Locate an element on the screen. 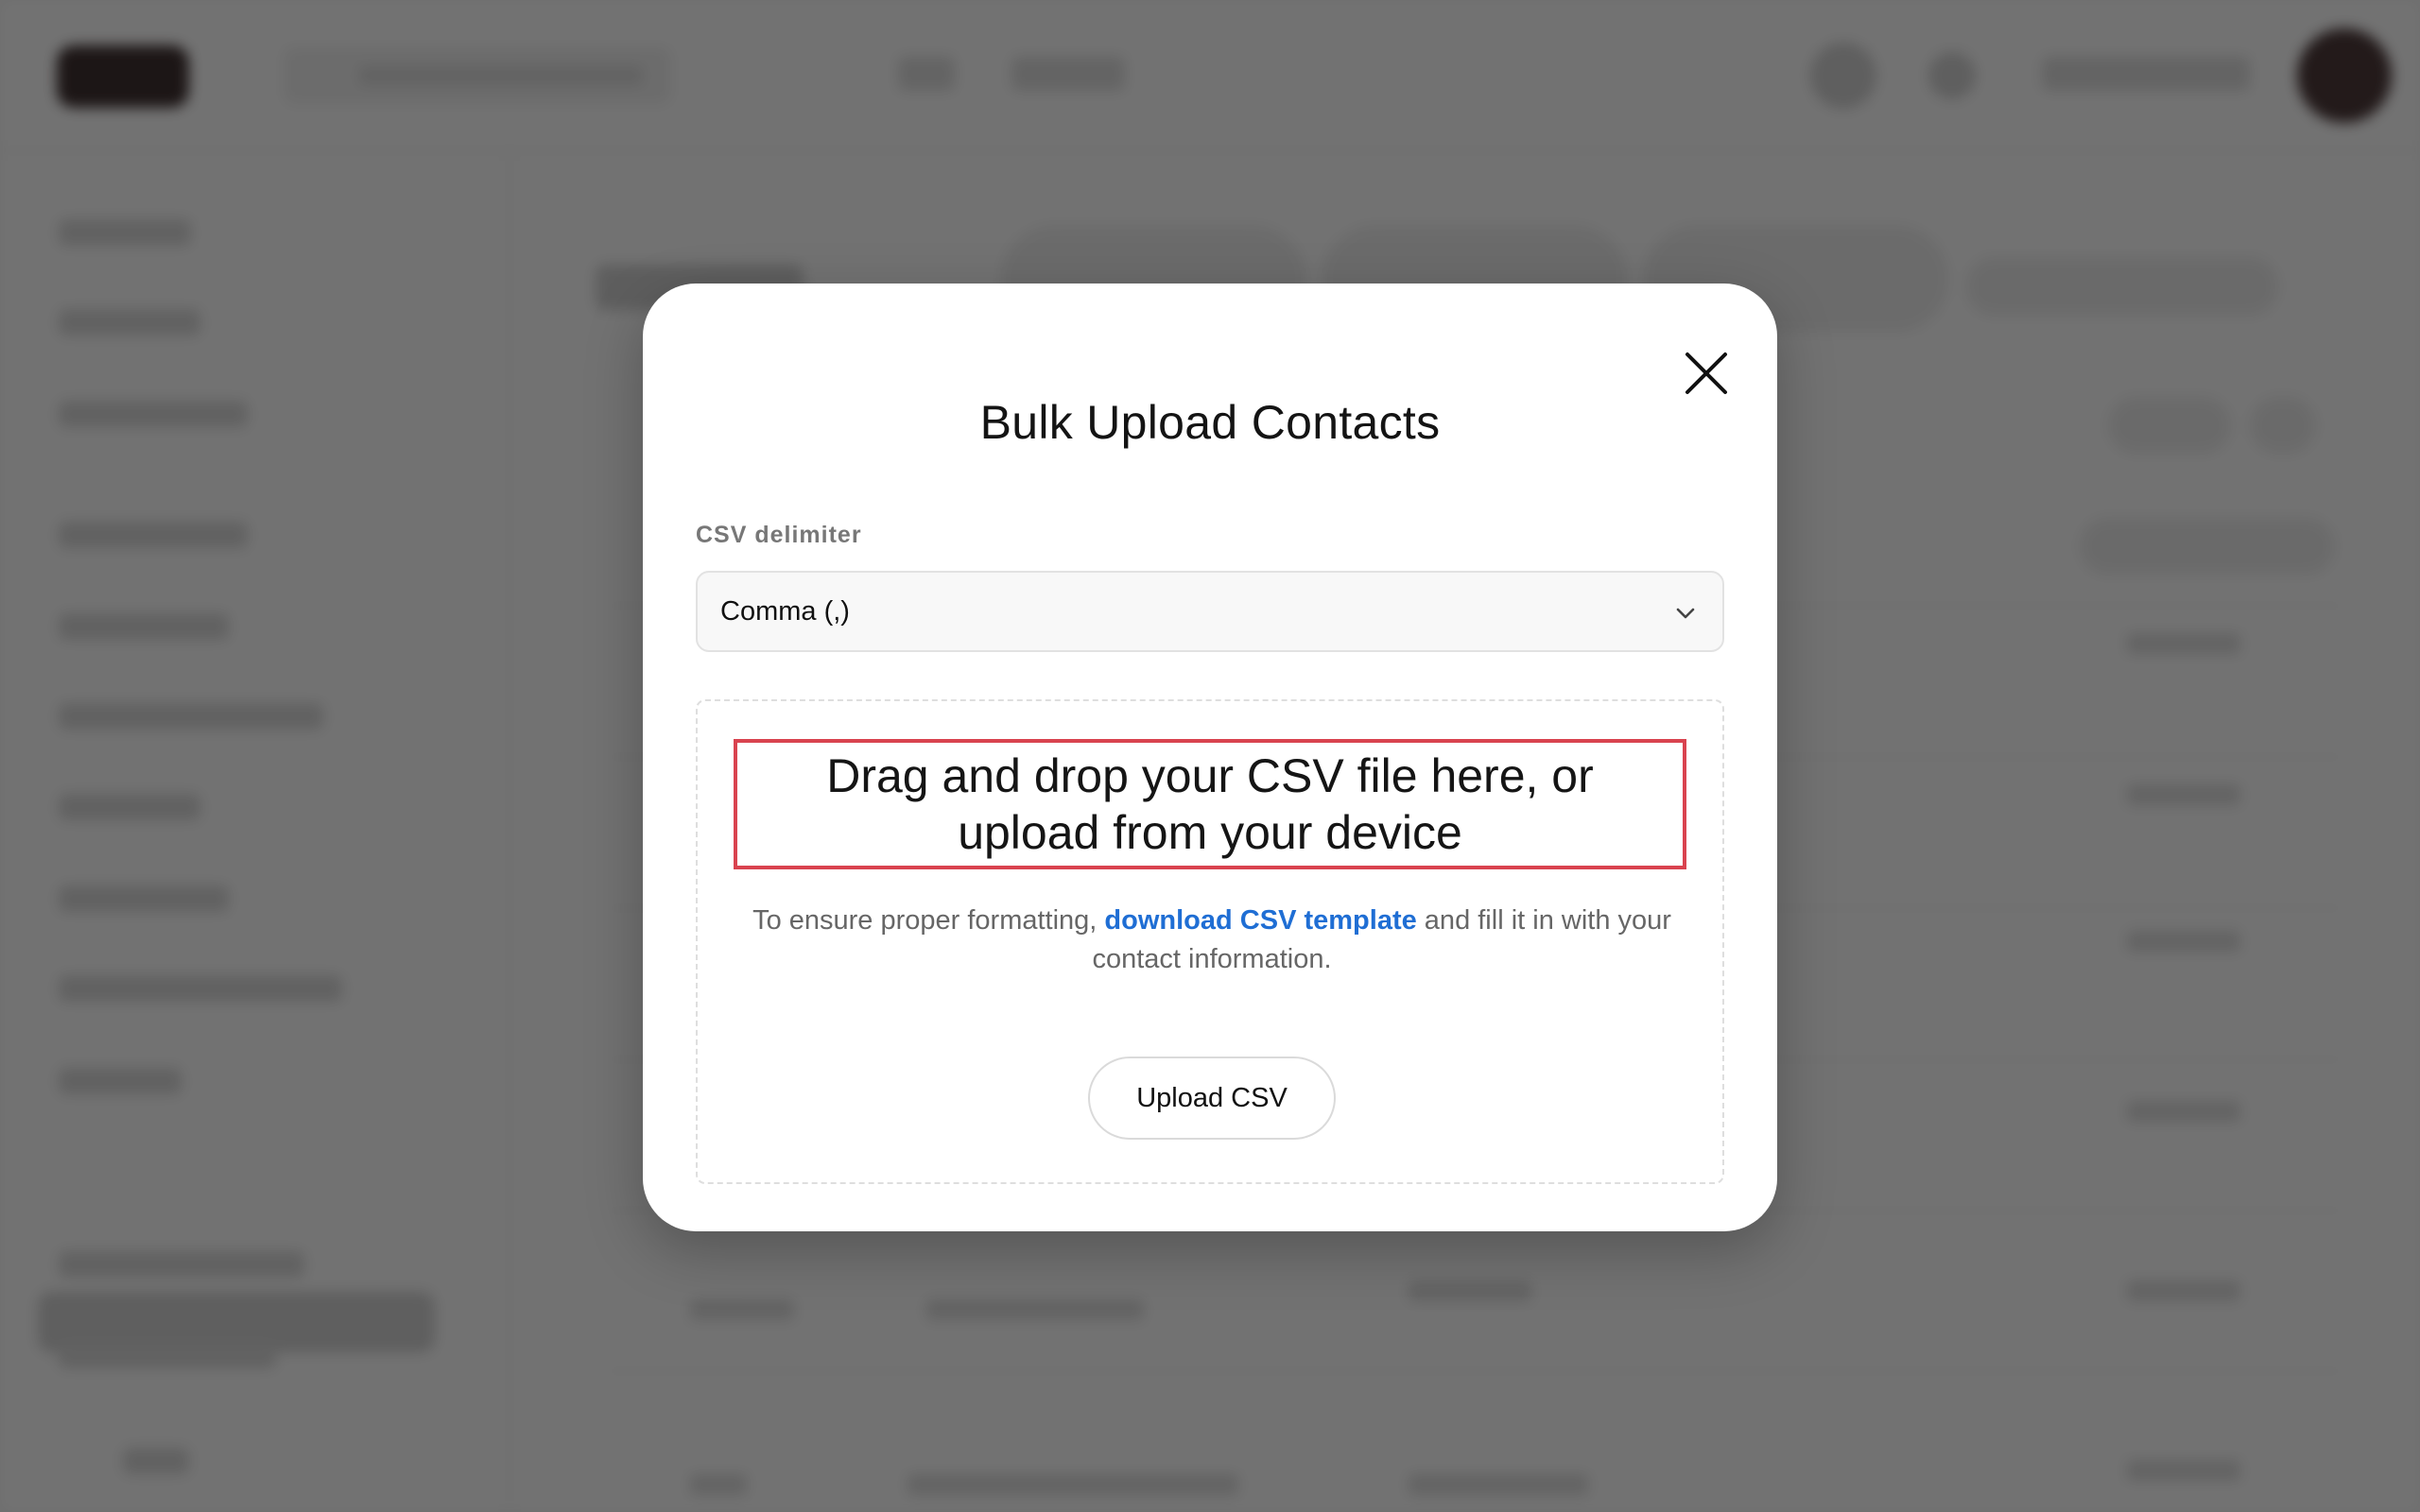 This screenshot has height=1512, width=2420. upload-csv-button: Upload CSV is located at coordinates (1212, 1098).